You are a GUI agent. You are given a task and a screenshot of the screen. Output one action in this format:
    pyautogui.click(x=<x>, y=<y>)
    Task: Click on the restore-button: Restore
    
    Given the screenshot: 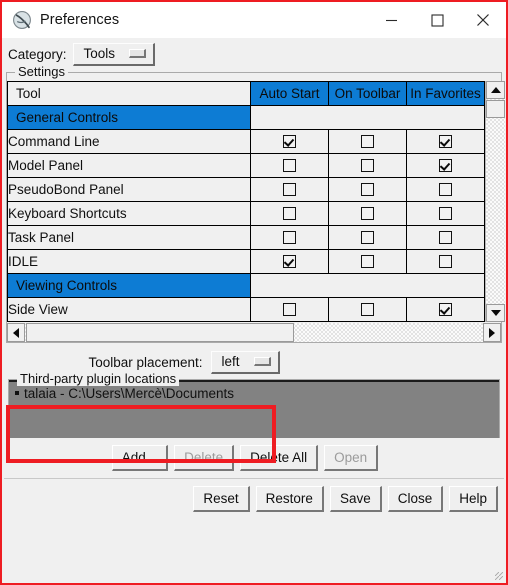 What is the action you would take?
    pyautogui.click(x=289, y=499)
    